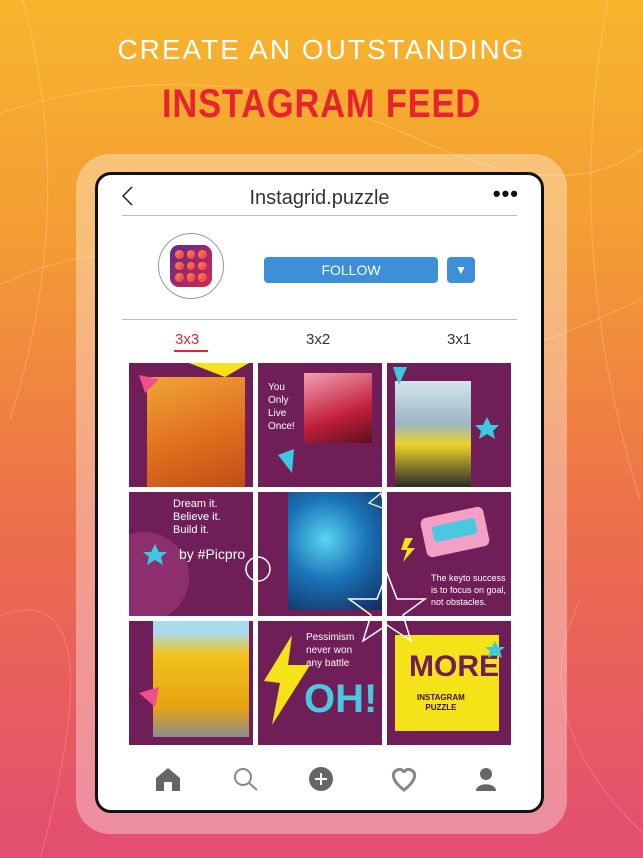 Image resolution: width=643 pixels, height=858 pixels. I want to click on add-icon, so click(321, 782).